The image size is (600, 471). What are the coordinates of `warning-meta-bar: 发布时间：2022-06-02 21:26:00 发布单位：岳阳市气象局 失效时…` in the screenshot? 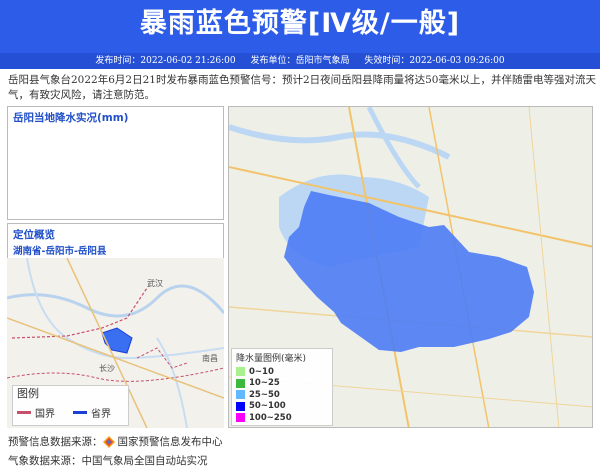 It's located at (300, 61).